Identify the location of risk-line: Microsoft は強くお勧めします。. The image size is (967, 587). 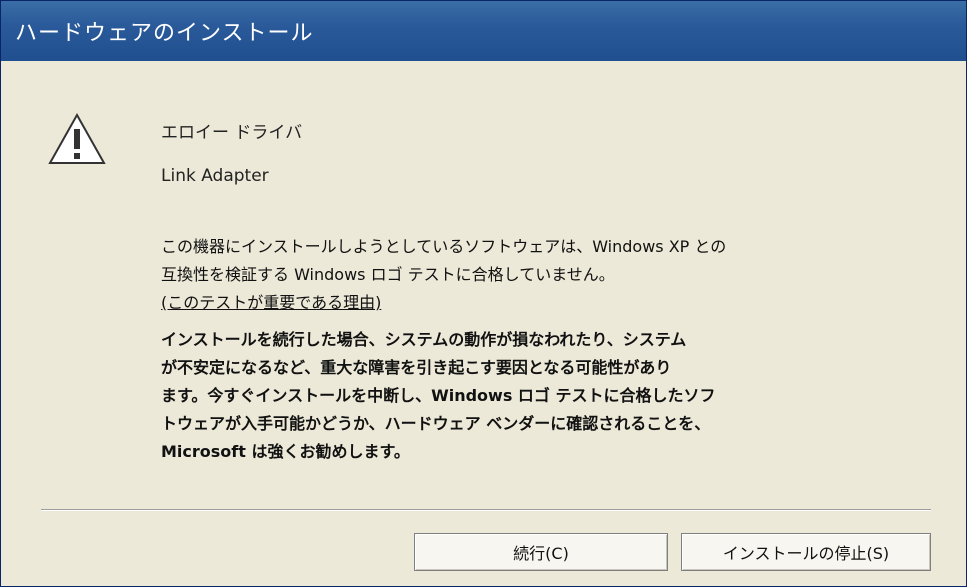
(285, 451).